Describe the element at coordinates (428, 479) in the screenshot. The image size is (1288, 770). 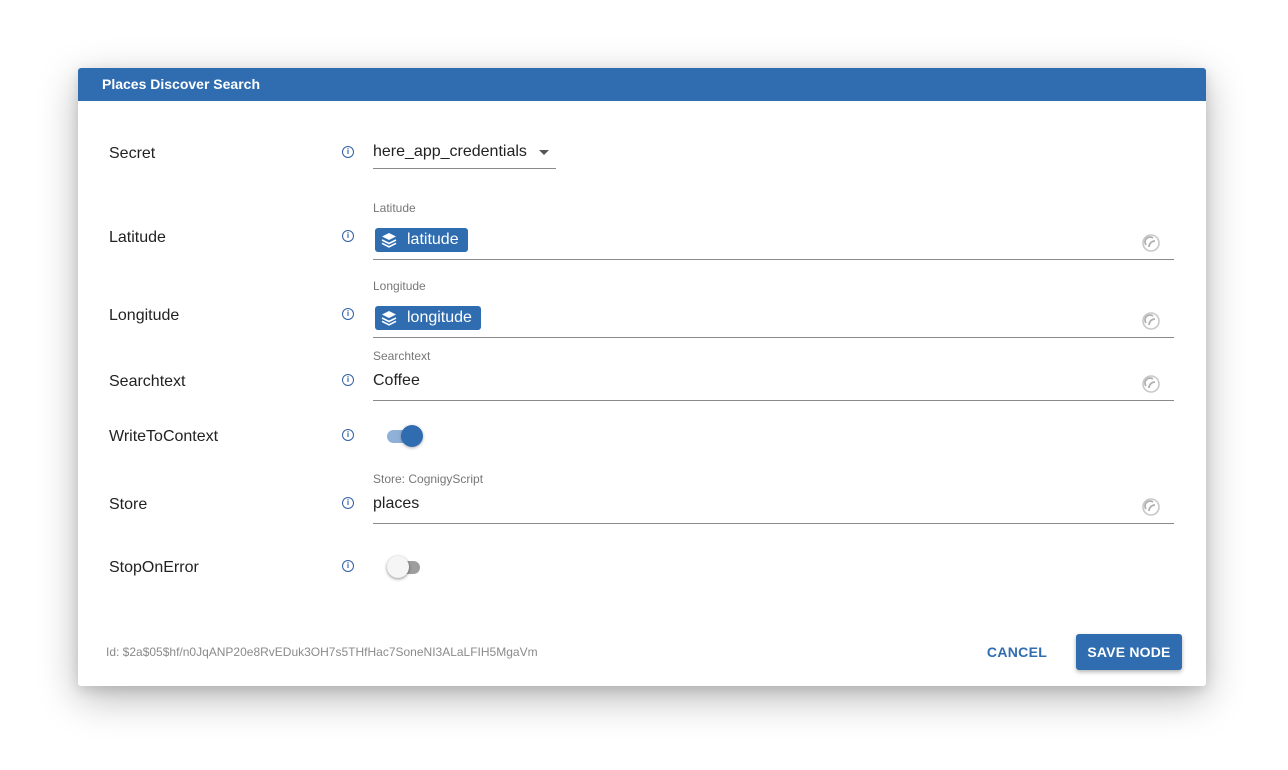
I see `store-float-label: Store: CognigyScript` at that location.